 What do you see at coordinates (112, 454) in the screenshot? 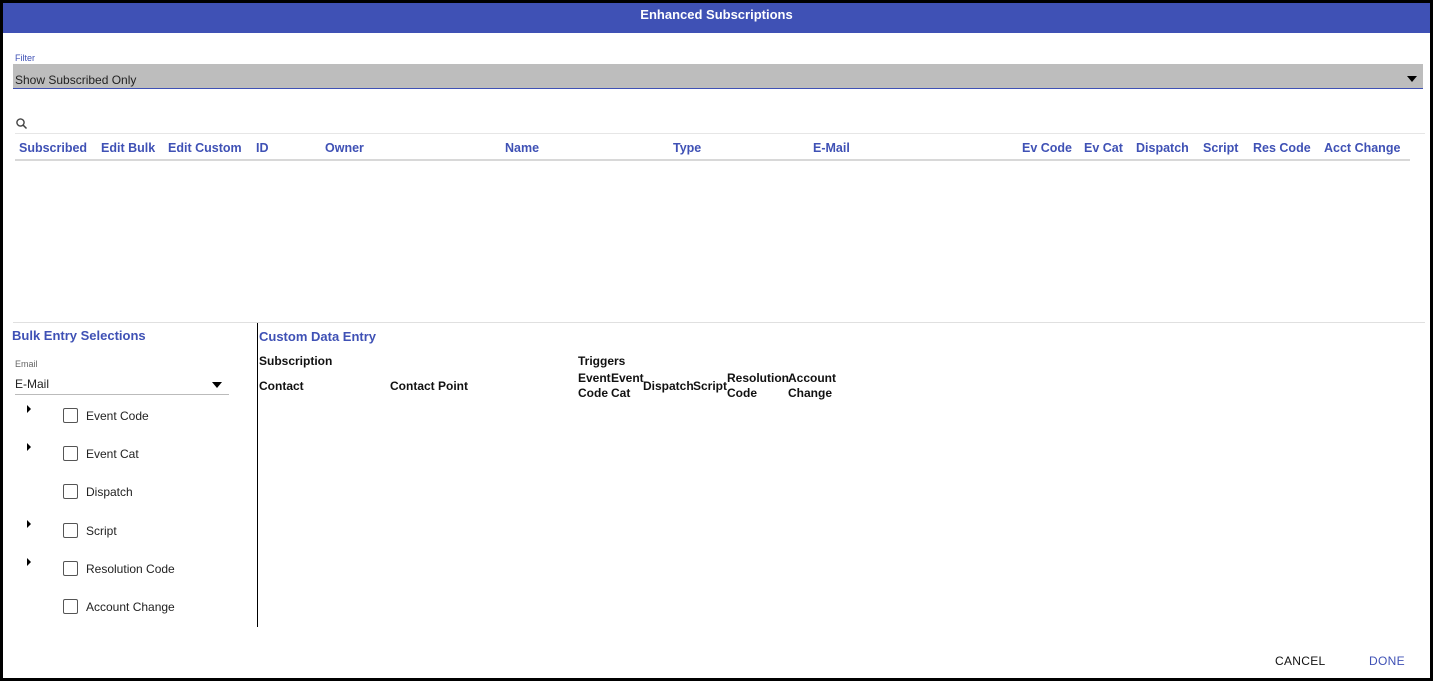
I see `event-cat-label: Event Cat` at bounding box center [112, 454].